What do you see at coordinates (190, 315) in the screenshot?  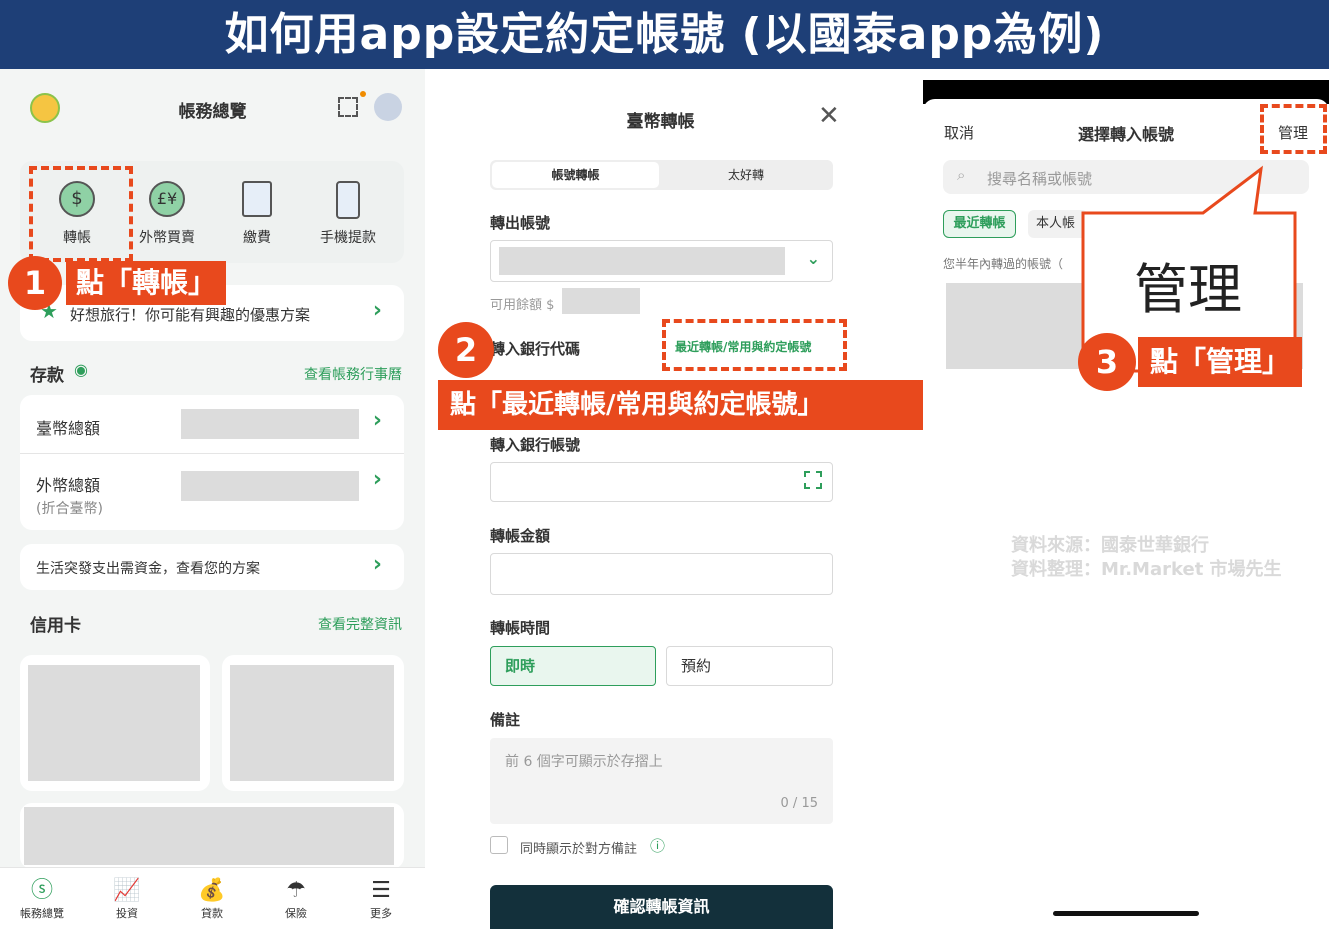 I see `promo-text: 好想旅行！你可能有興趣的優惠方案` at bounding box center [190, 315].